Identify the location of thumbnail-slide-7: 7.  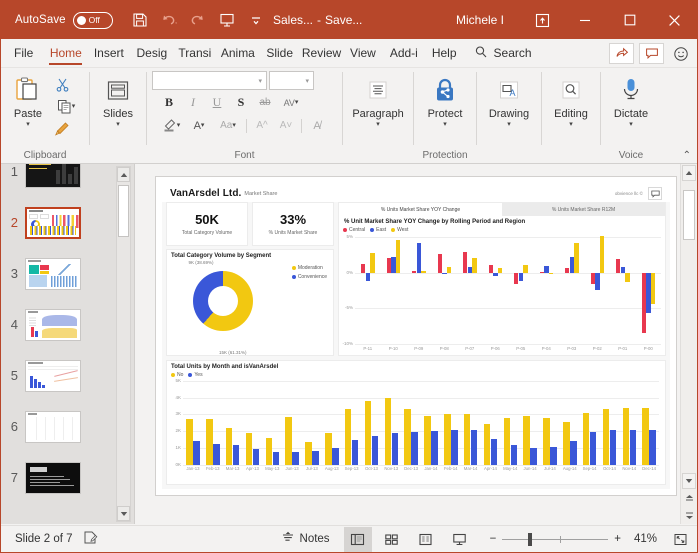
(57, 477).